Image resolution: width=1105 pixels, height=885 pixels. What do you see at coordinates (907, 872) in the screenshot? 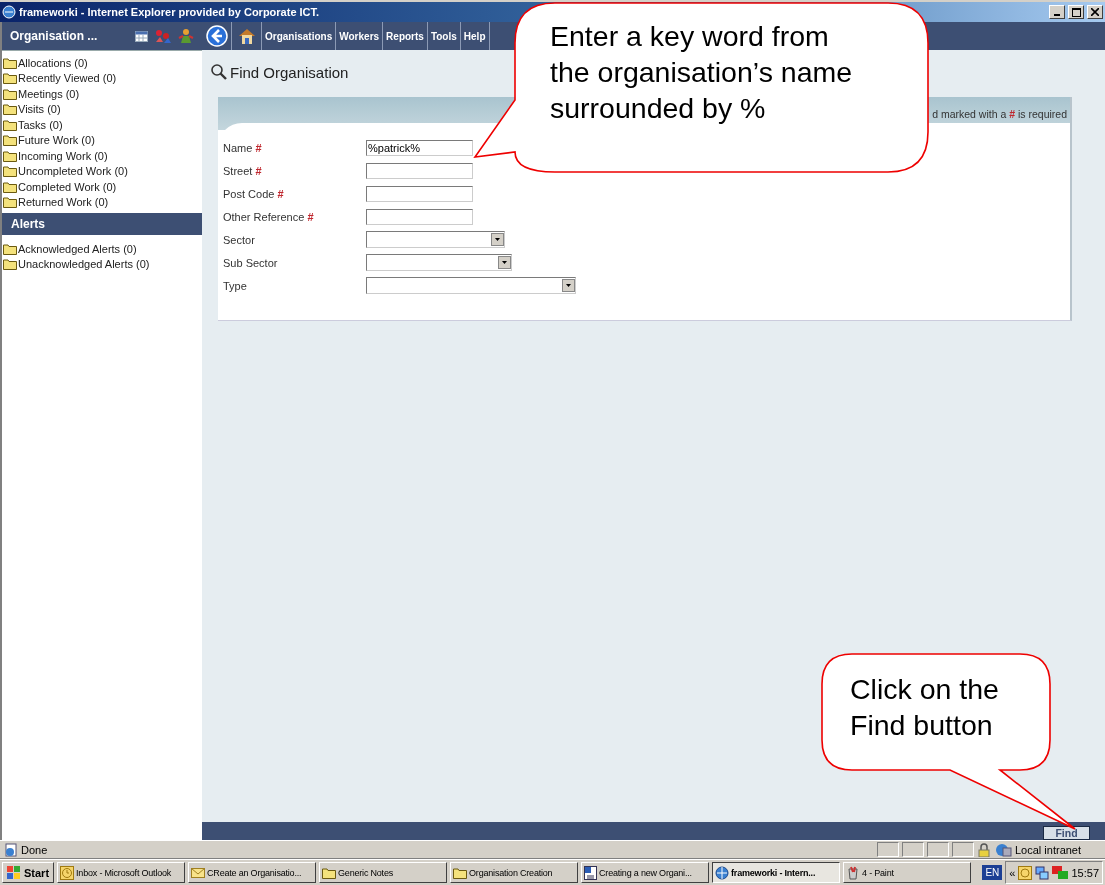
I see `taskbar-button: 4 - Paint` at bounding box center [907, 872].